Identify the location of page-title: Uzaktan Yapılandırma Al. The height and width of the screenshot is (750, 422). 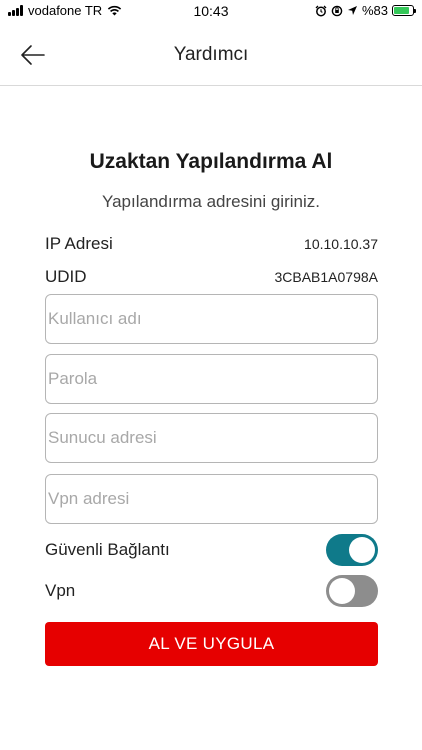
(211, 161).